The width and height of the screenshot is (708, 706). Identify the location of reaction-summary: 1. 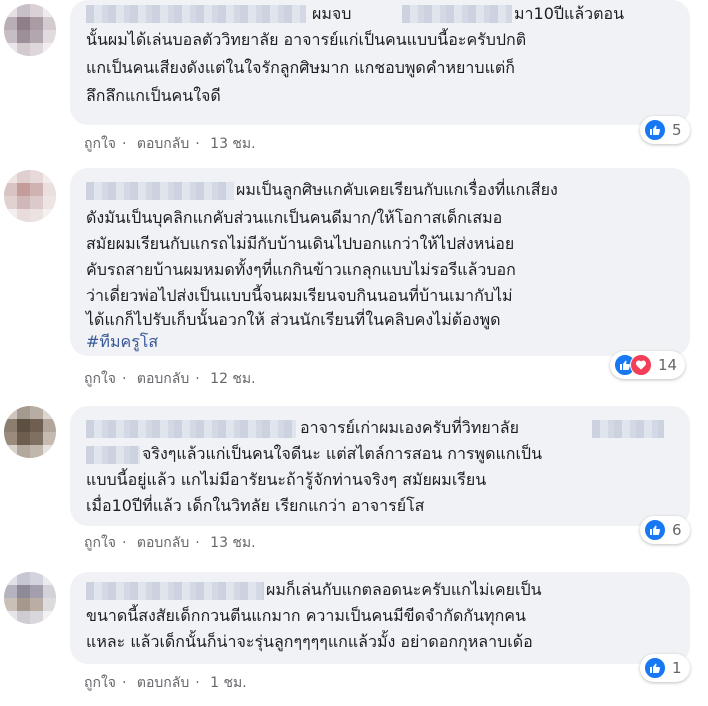
(665, 668).